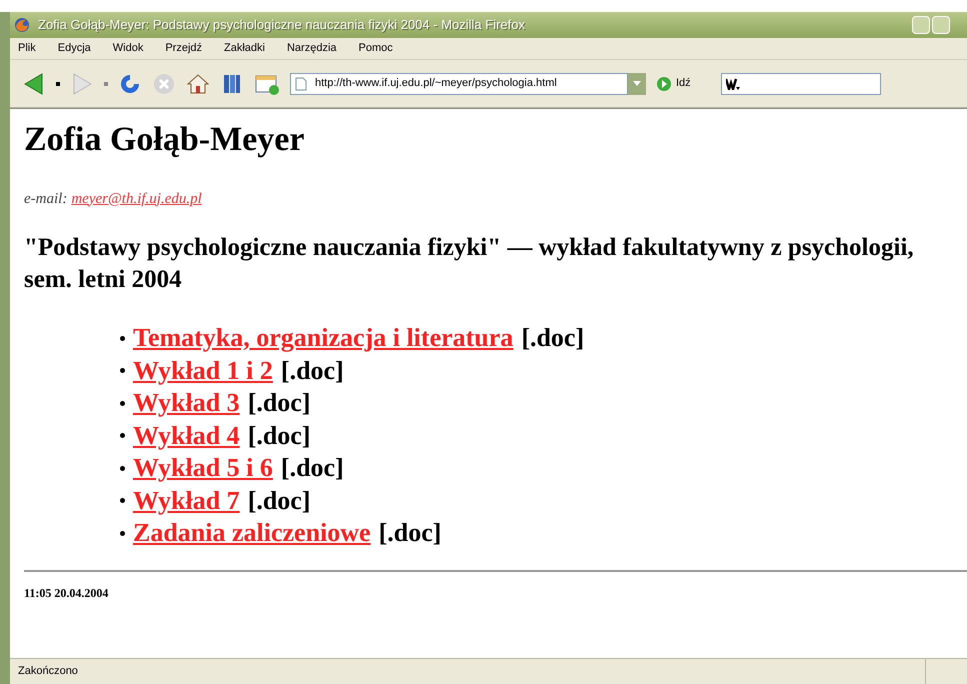 Image resolution: width=967 pixels, height=684 pixels. I want to click on page-heading: Zofia Gołąb-Meyer, so click(165, 140).